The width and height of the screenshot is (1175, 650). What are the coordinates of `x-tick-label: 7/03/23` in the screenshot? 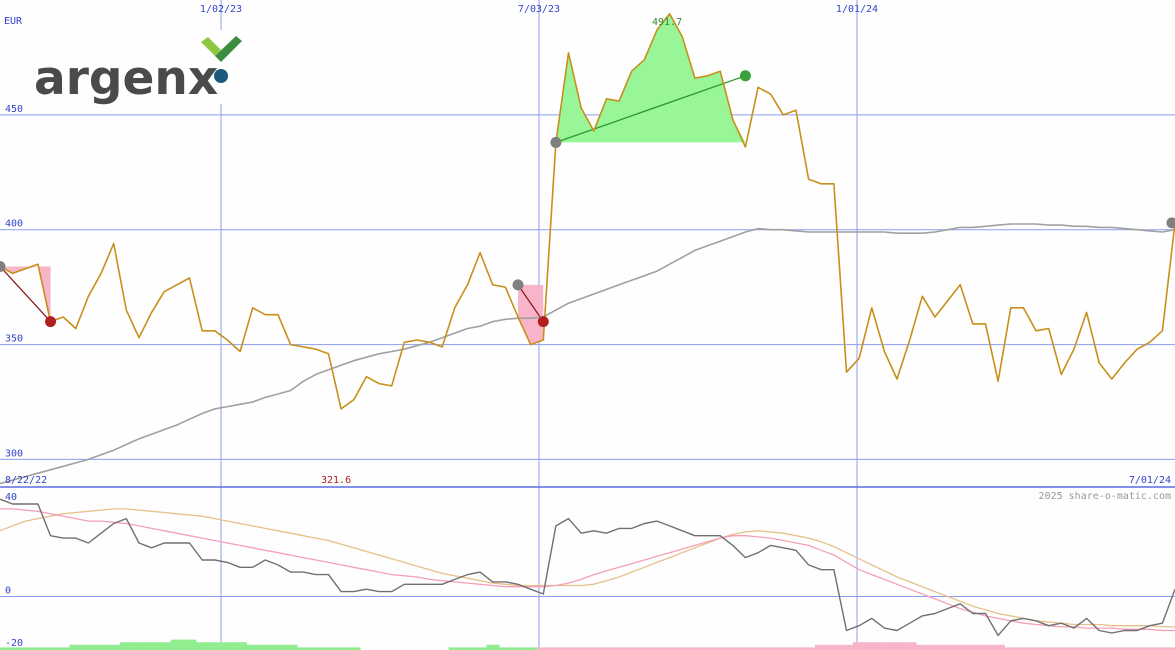 It's located at (539, 9).